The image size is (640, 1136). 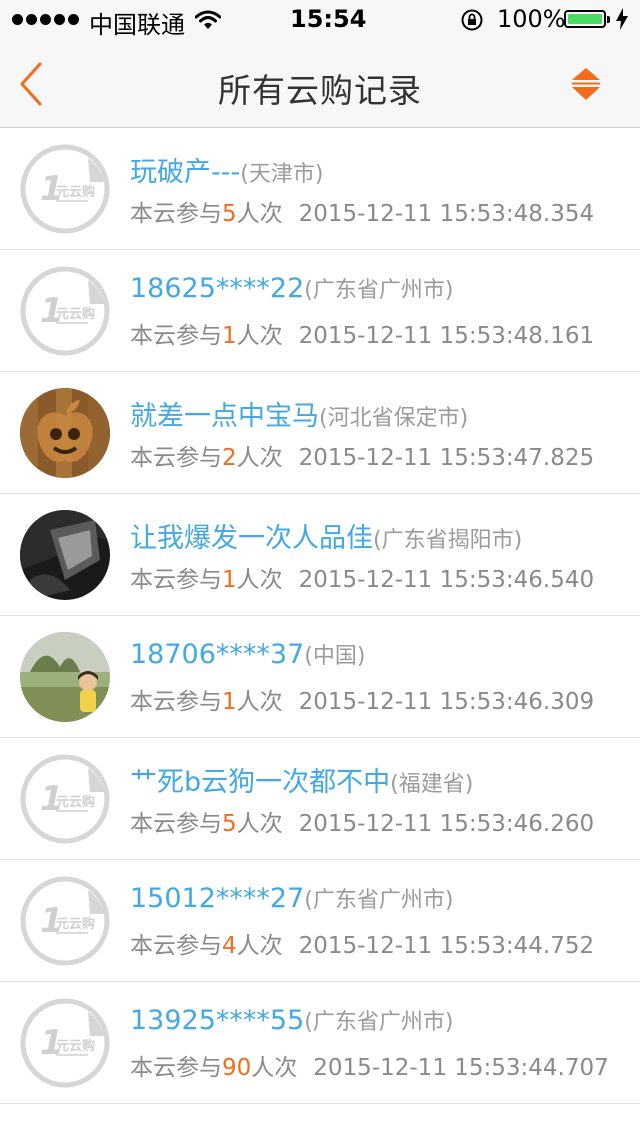 I want to click on record-name-line: 15012****27(广东省广州市), so click(x=291, y=898).